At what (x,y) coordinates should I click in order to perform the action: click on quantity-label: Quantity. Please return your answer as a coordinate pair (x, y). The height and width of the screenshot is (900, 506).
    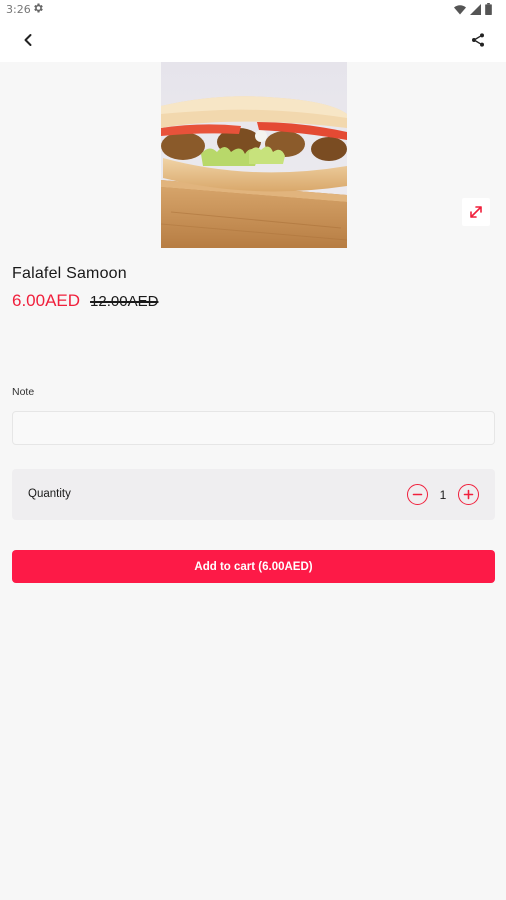
    Looking at the image, I should click on (49, 494).